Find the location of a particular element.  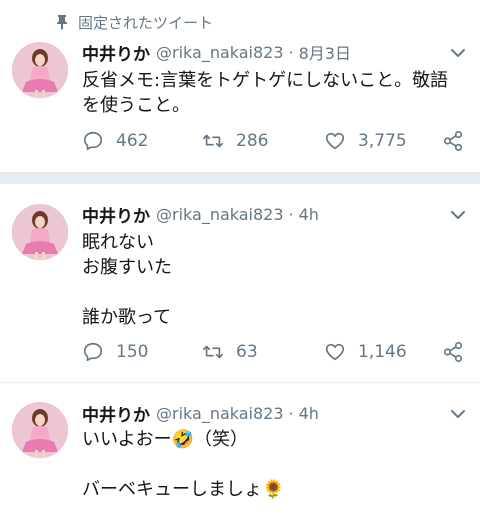

like-button: 1,146 is located at coordinates (365, 352).